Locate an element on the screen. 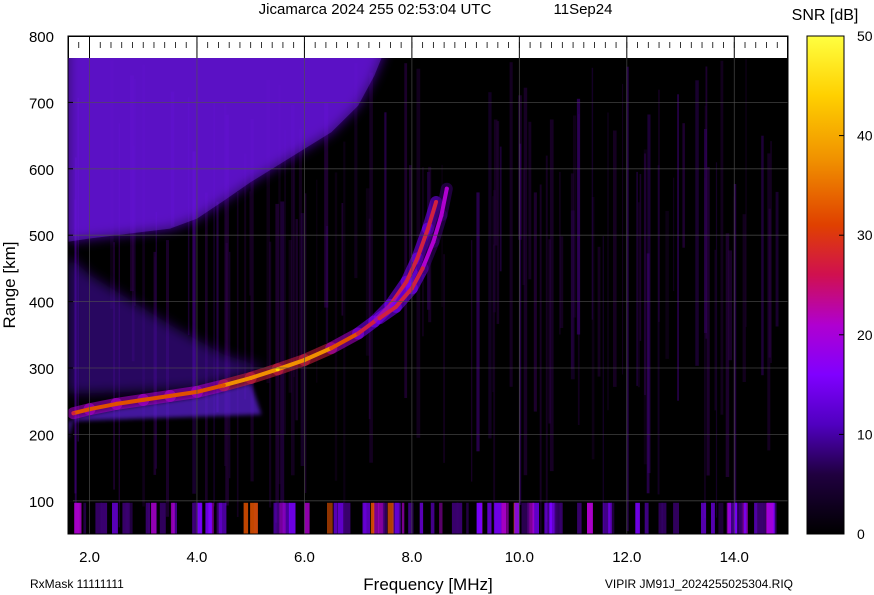  colorbar-tick-label: 10 is located at coordinates (865, 434).